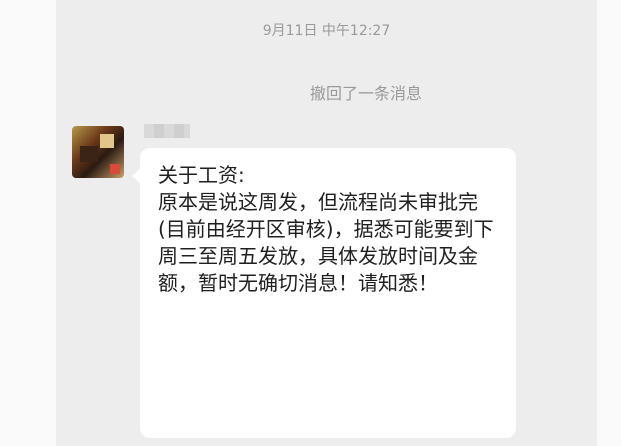 This screenshot has height=446, width=621. What do you see at coordinates (609, 223) in the screenshot?
I see `right-margin` at bounding box center [609, 223].